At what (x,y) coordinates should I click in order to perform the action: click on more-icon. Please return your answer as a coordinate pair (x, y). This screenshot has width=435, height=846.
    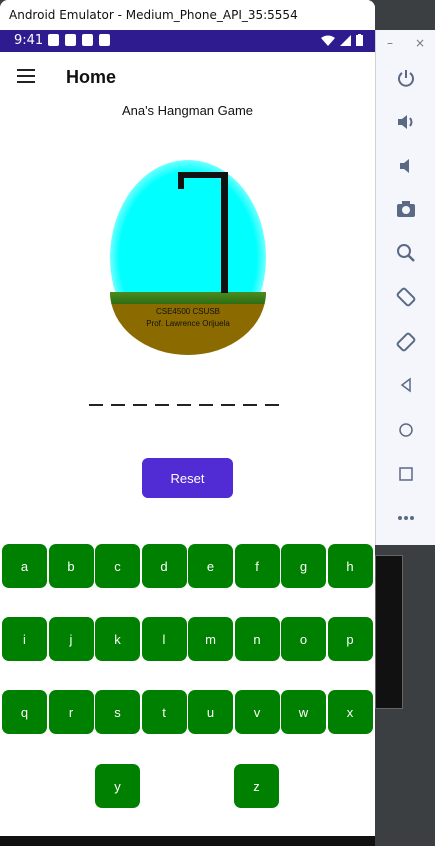
    Looking at the image, I should click on (405, 518).